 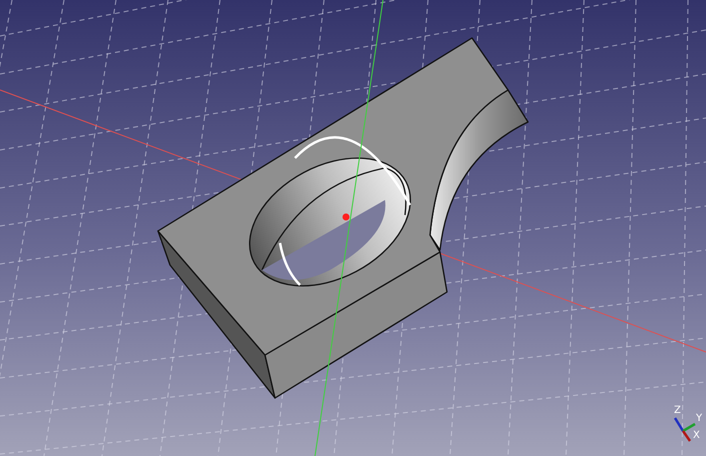 I want to click on rotation-arc, so click(x=289, y=264).